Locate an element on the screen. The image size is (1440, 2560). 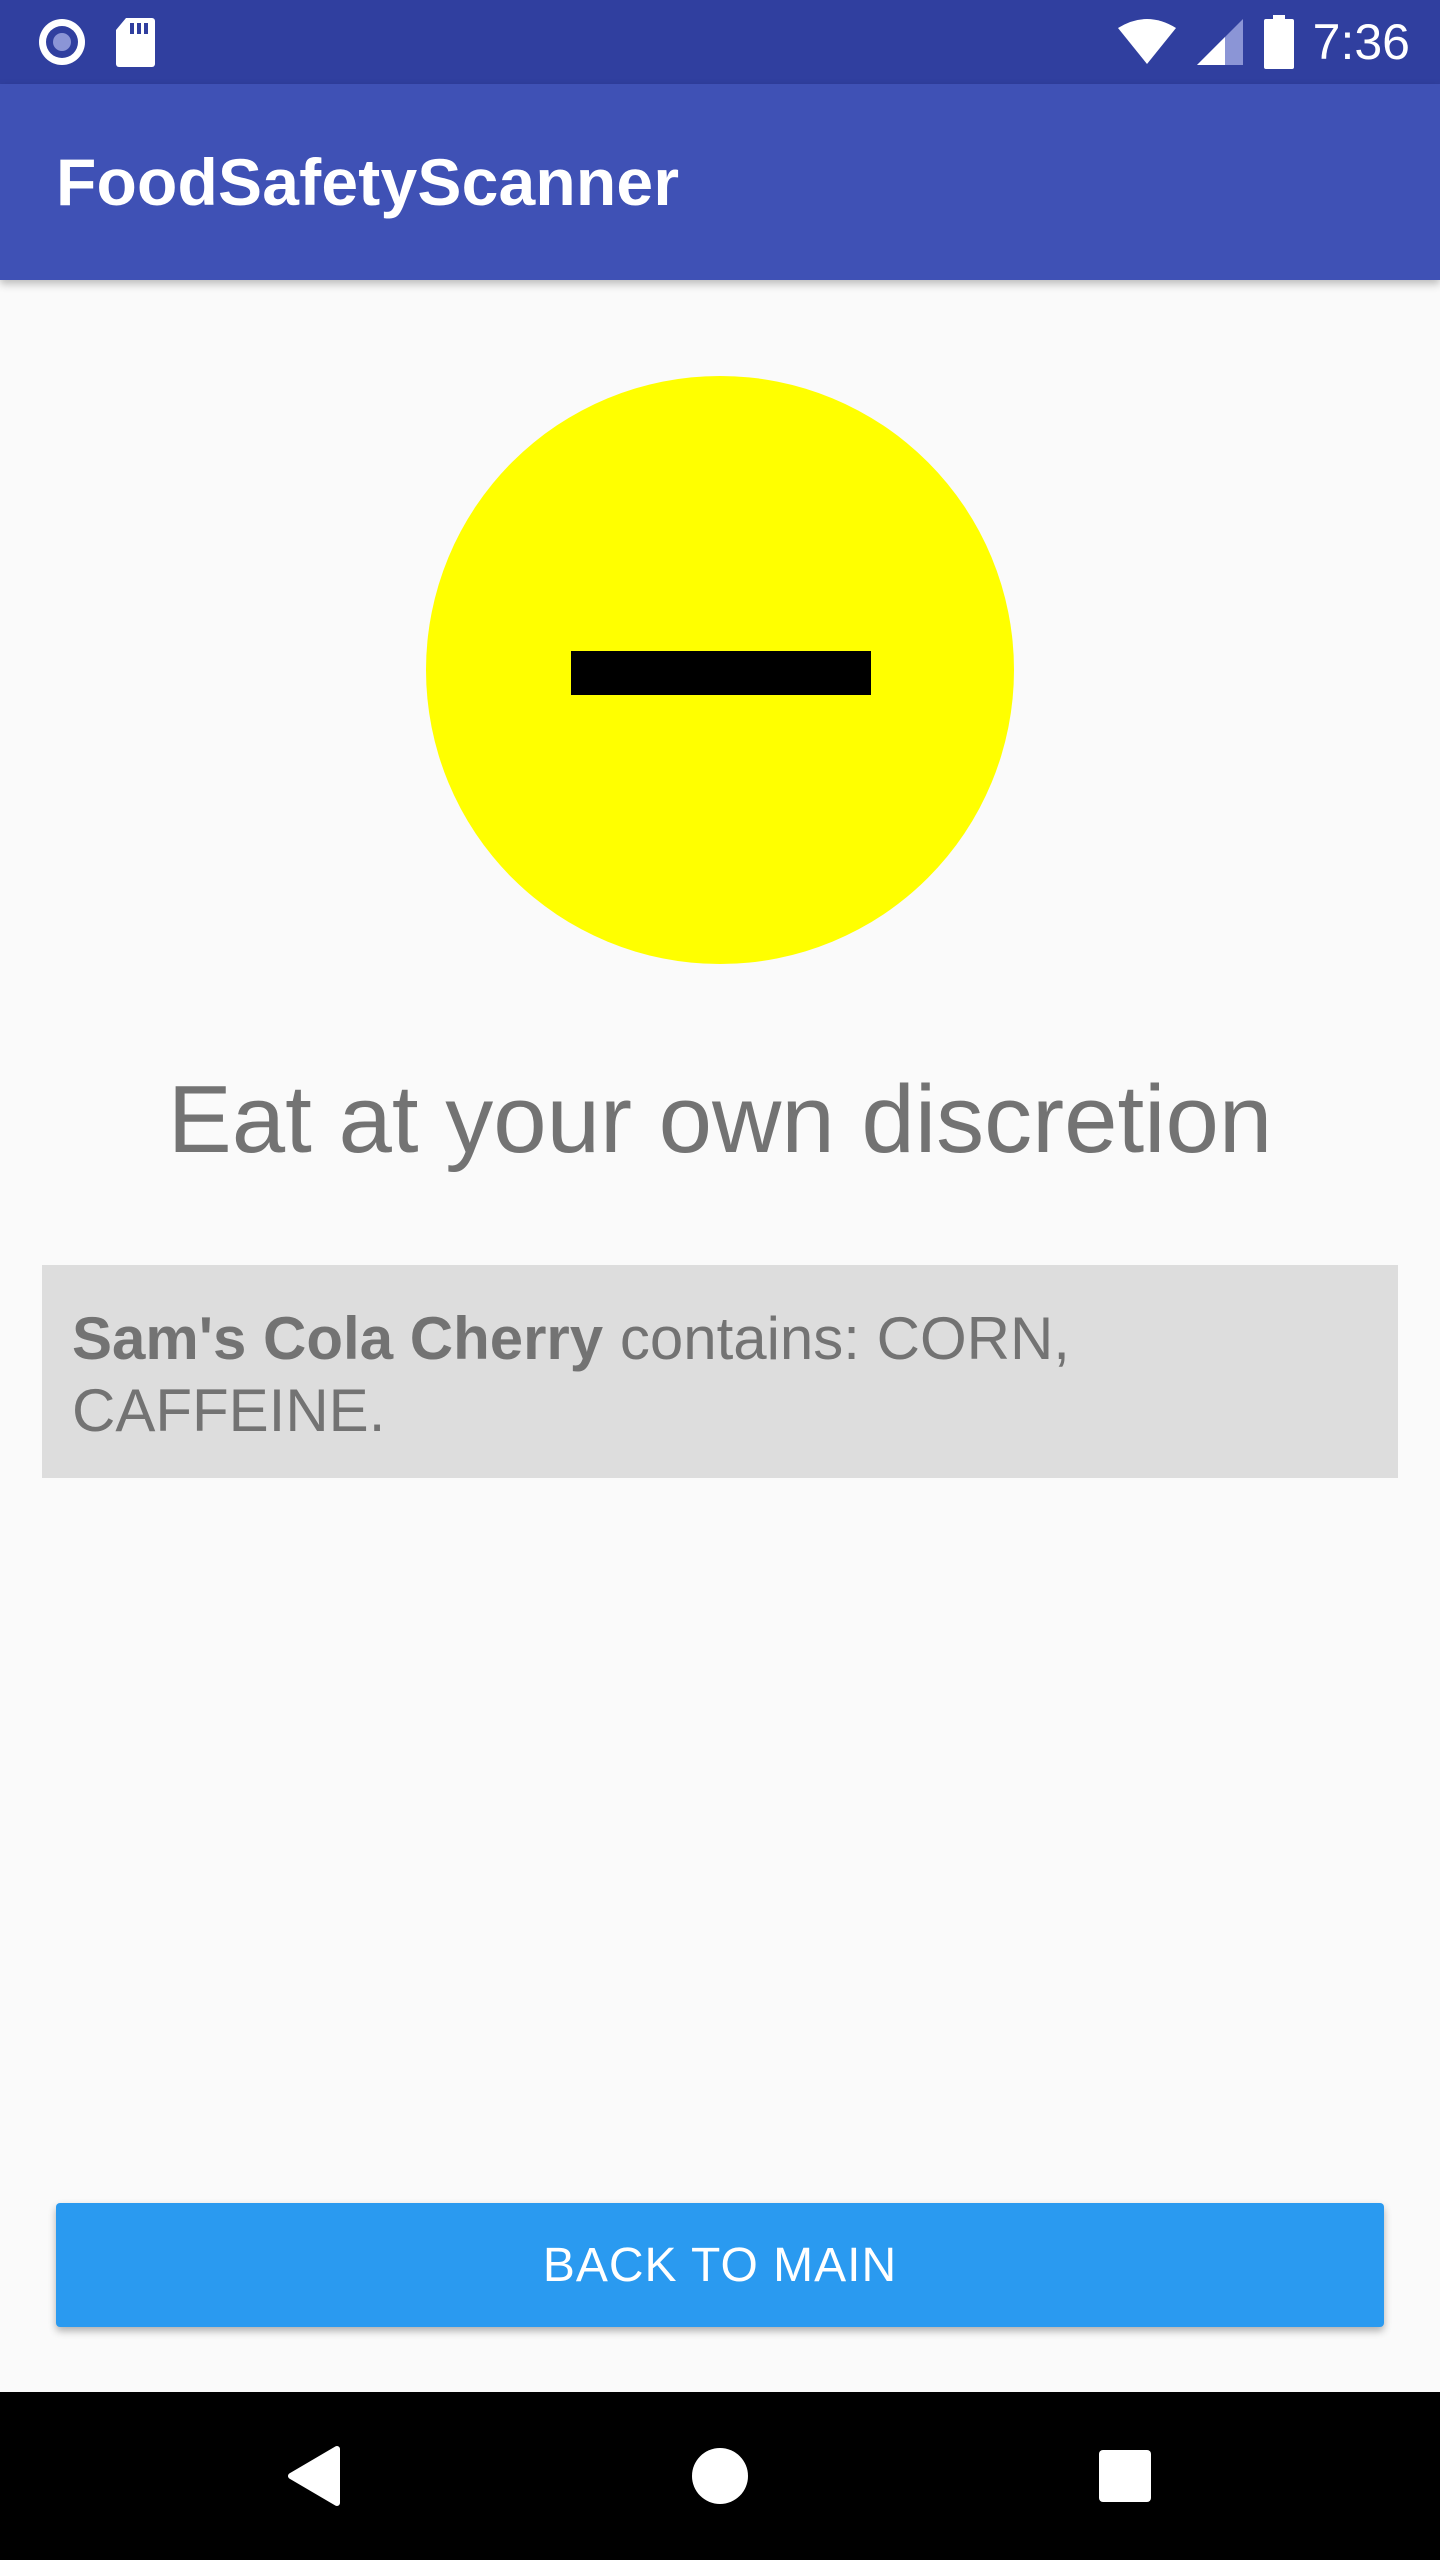
status-right-icons: 7:36 is located at coordinates (1263, 42).